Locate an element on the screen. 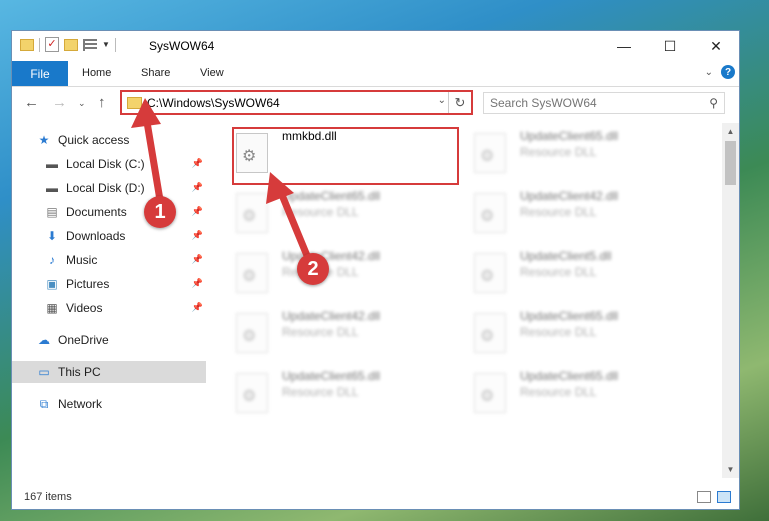  file-item: ⚙ UpdateClient5.dll Resource DLL is located at coordinates (584, 276).